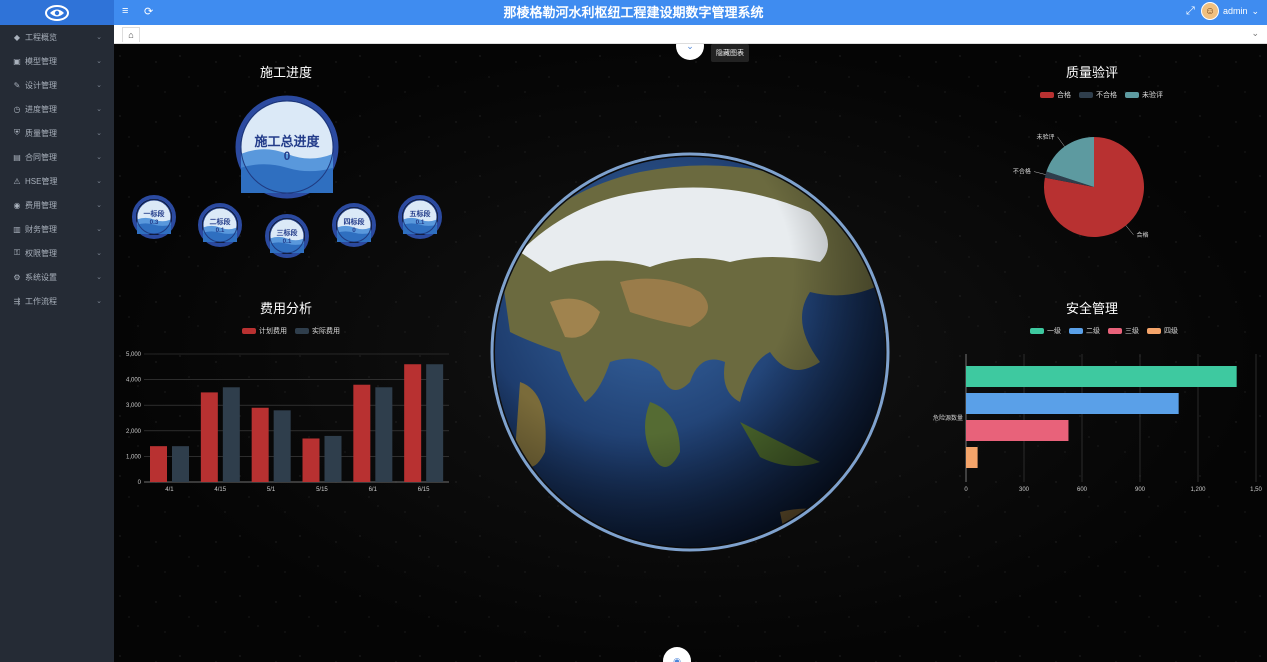 Image resolution: width=1267 pixels, height=662 pixels. Describe the element at coordinates (1190, 11) in the screenshot. I see `fullscreen-icon: ⤢` at that location.